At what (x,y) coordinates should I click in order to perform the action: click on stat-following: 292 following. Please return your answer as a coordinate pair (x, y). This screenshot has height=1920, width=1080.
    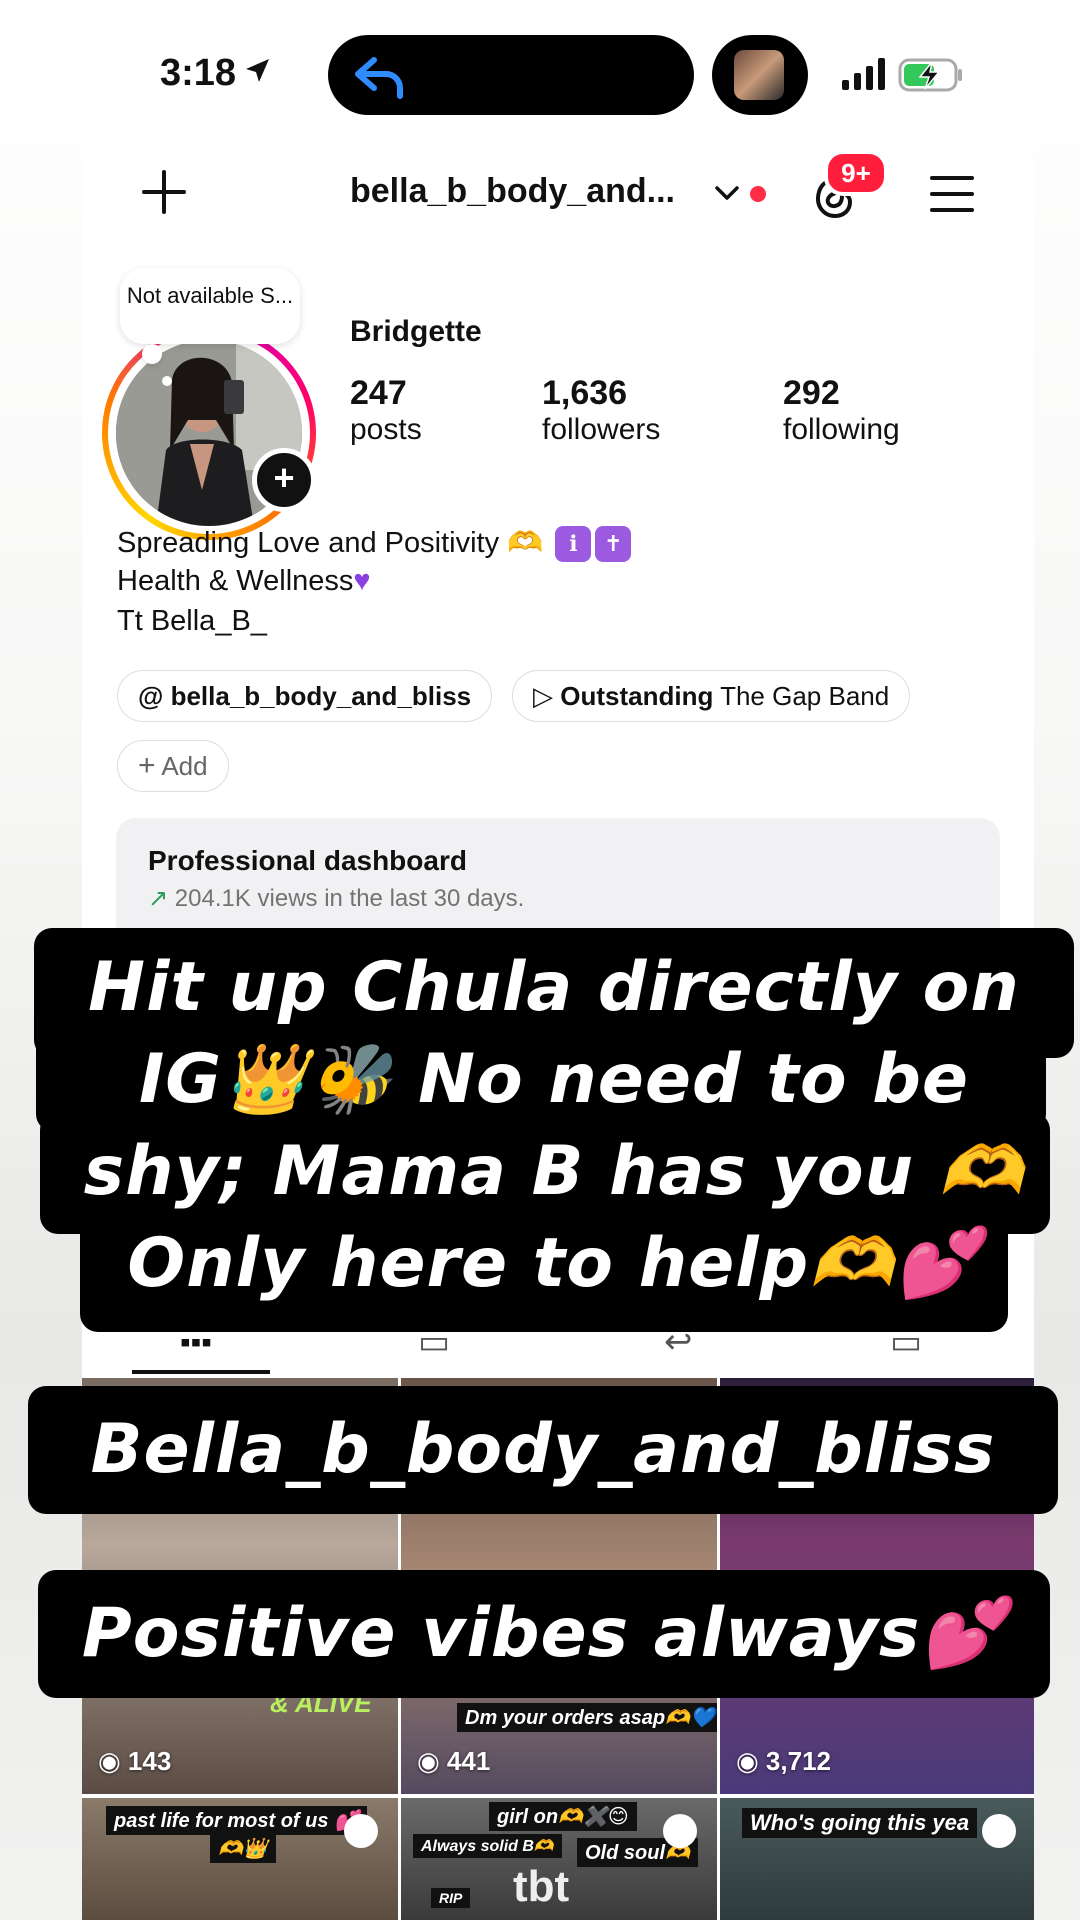
    Looking at the image, I should click on (841, 410).